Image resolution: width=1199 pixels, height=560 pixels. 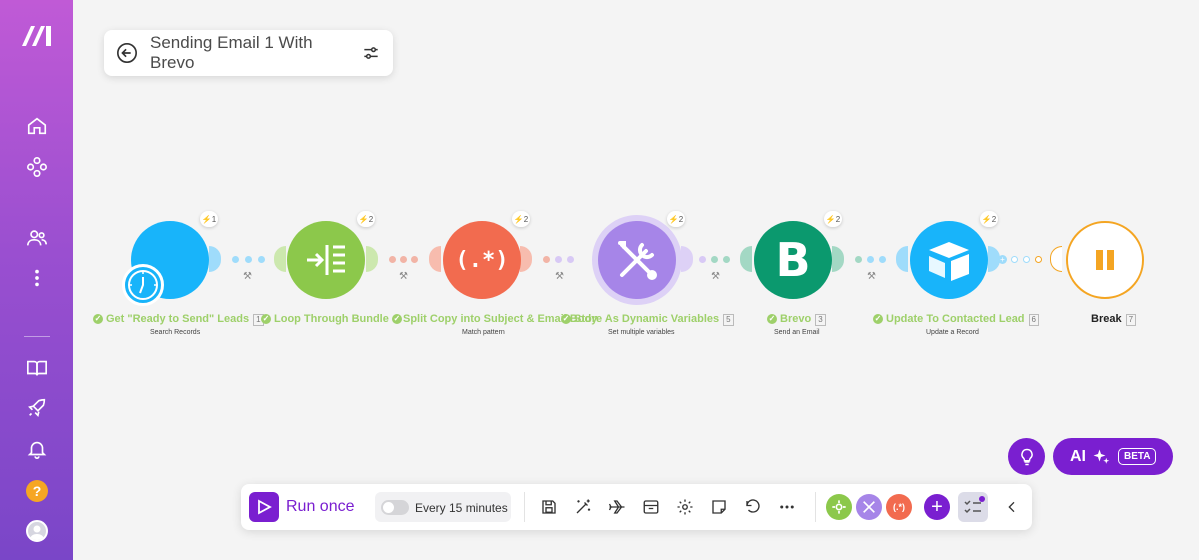 I want to click on module-label-text: Get "Ready to Send" Leads, so click(x=178, y=319).